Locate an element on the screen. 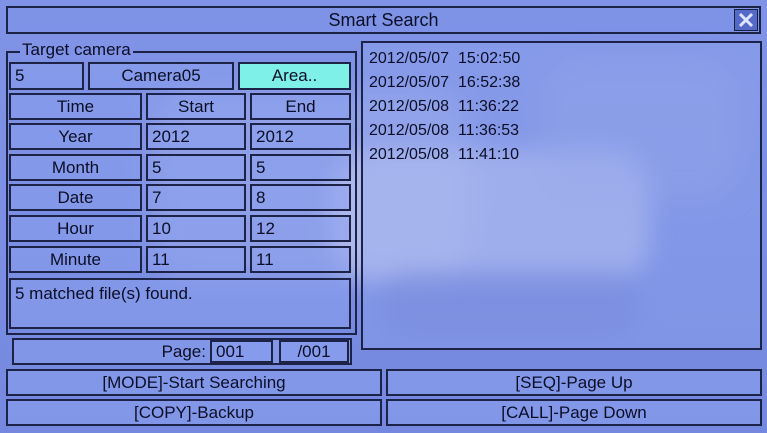  row-label-year: Year is located at coordinates (75, 136).